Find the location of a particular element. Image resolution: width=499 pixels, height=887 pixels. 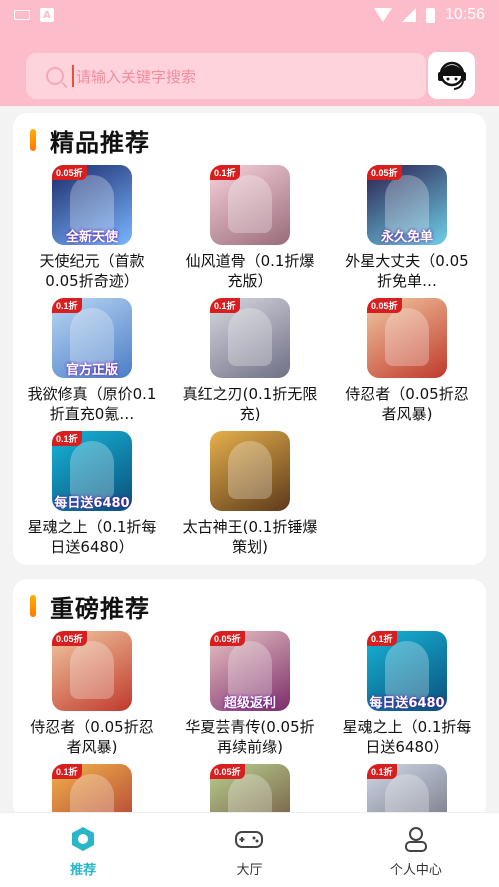

header: A 10:56 请输入关键字搜索 is located at coordinates (249, 53).